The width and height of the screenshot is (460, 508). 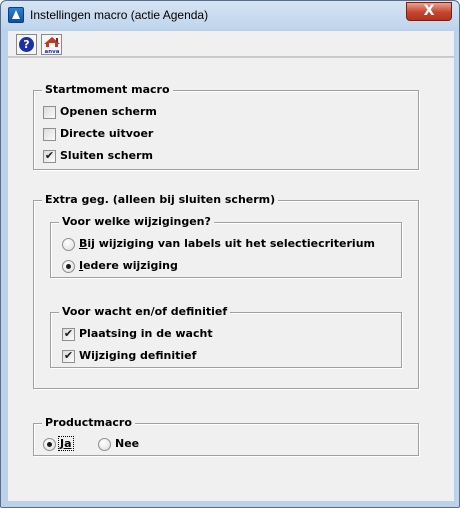 I want to click on anva-home-icon: anva, so click(x=52, y=45).